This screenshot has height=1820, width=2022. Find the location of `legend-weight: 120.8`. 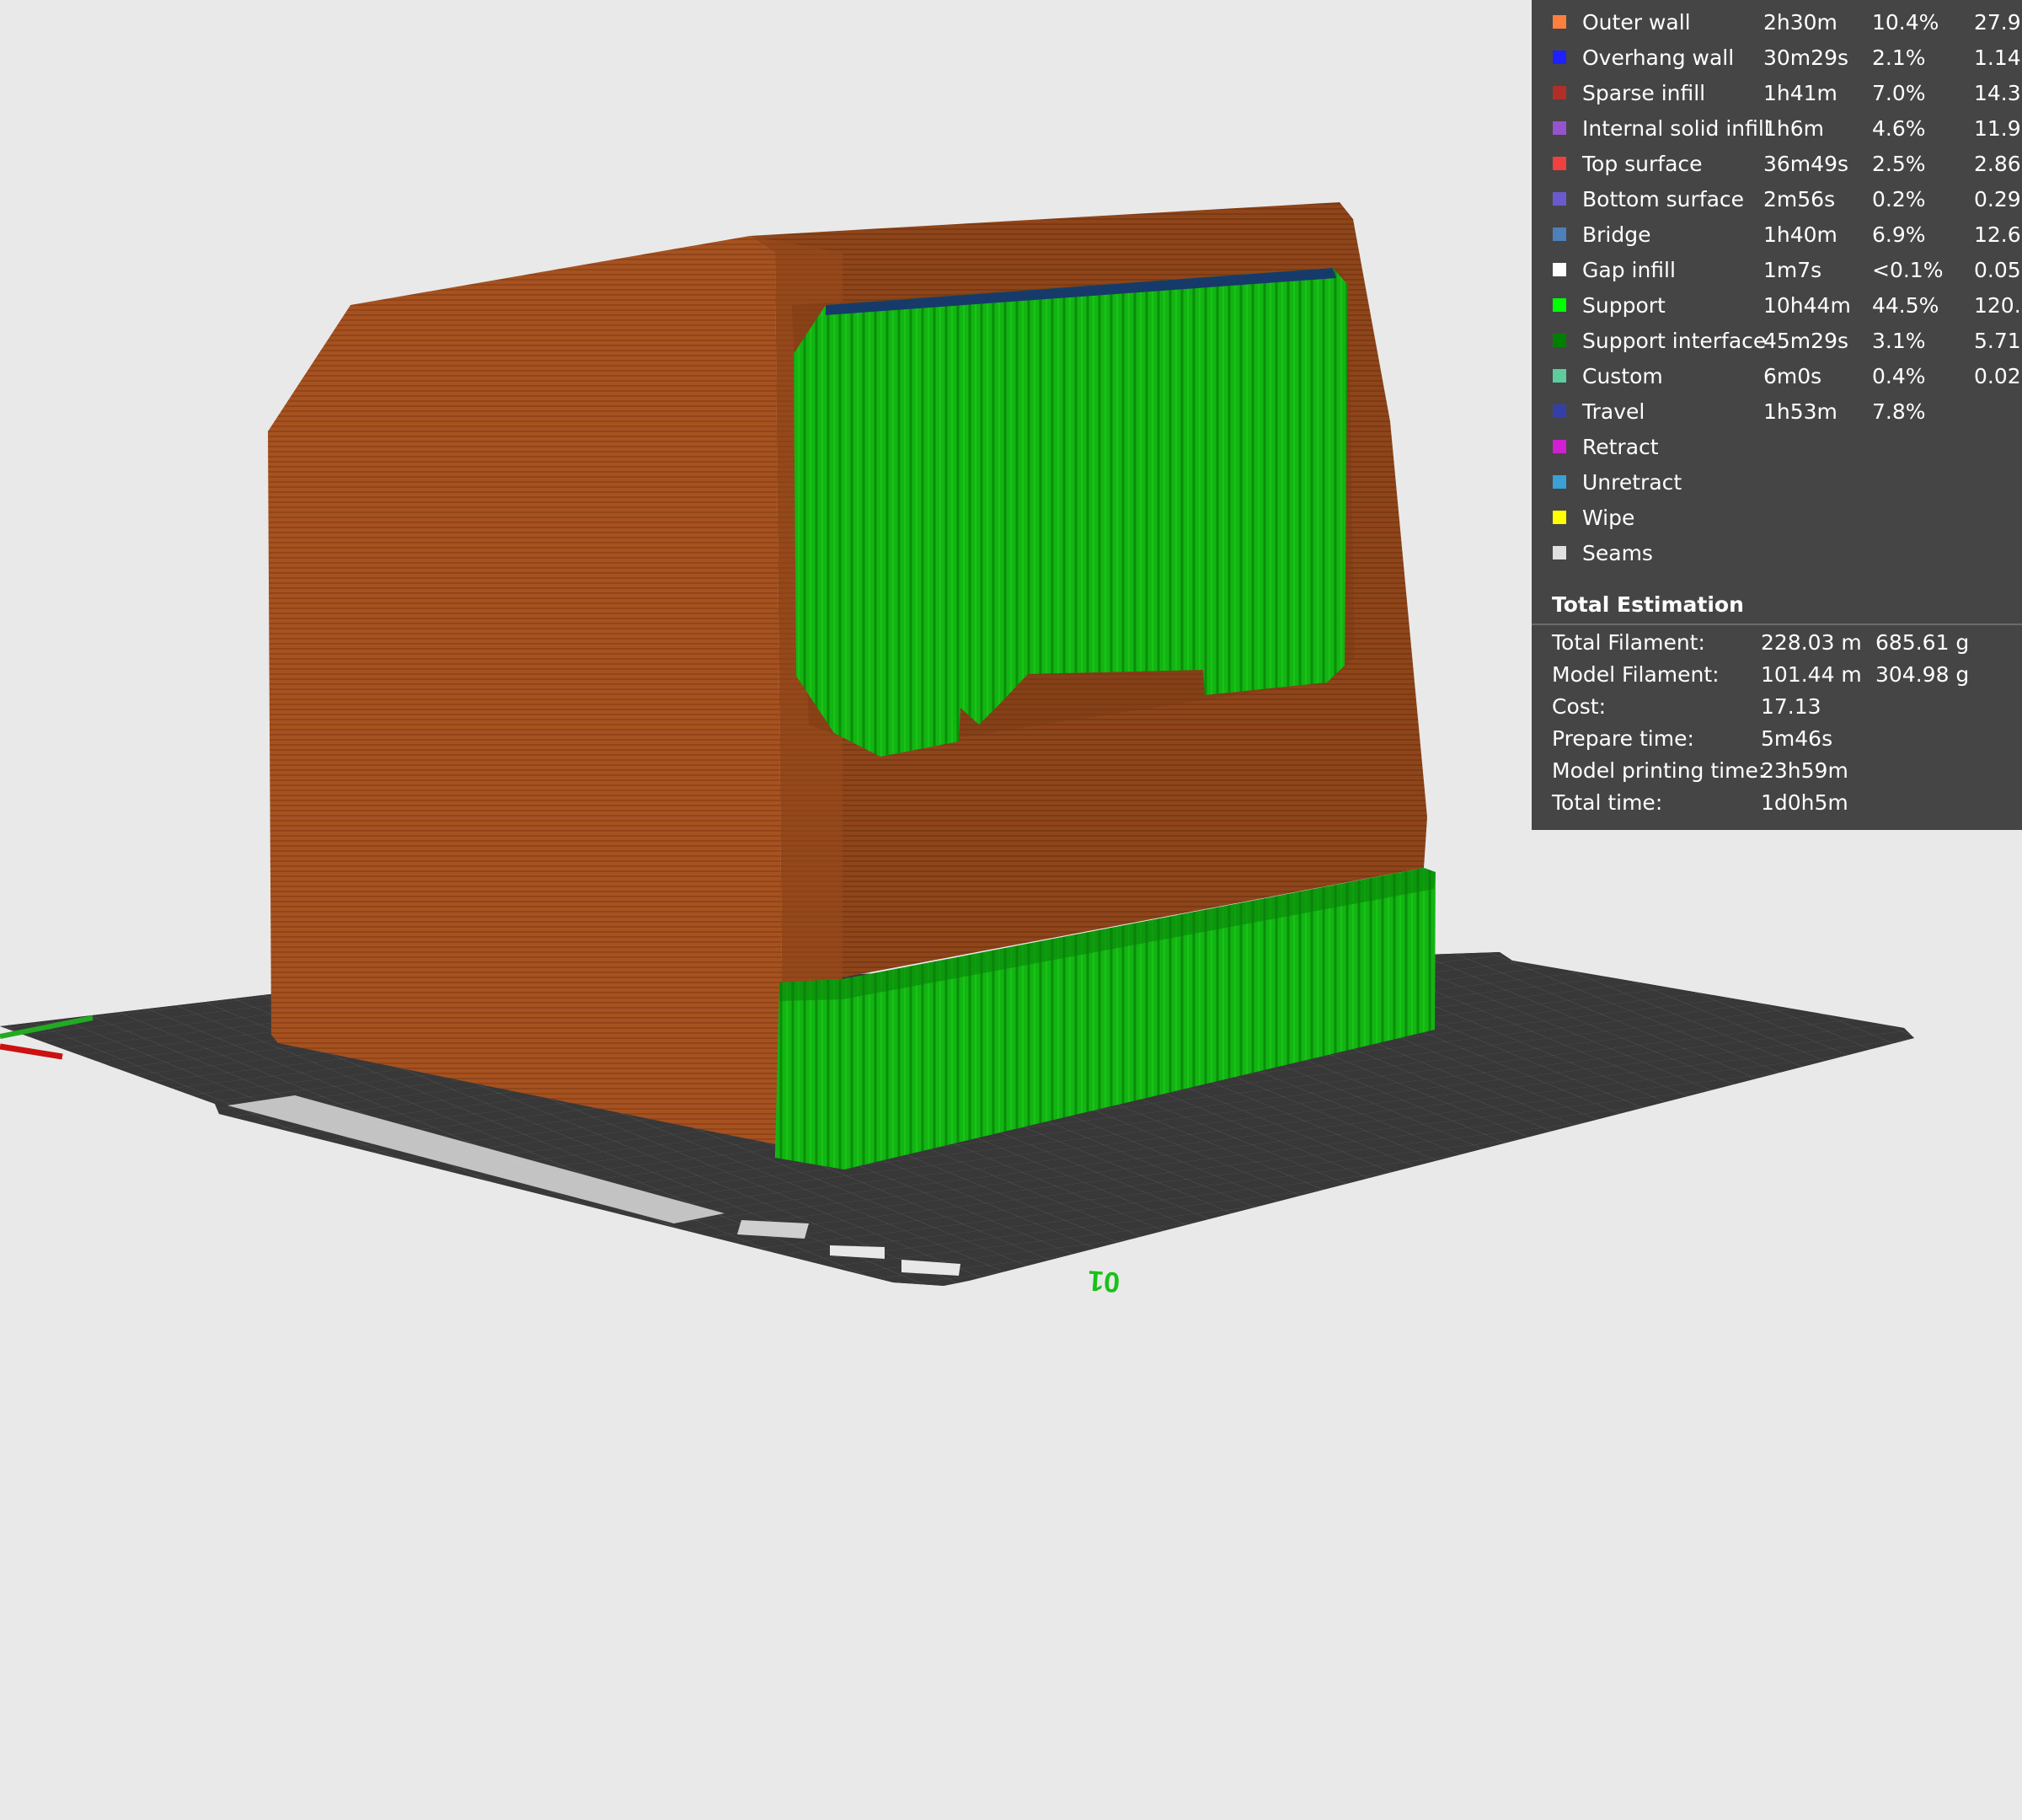

legend-weight: 120.8 is located at coordinates (1998, 305).